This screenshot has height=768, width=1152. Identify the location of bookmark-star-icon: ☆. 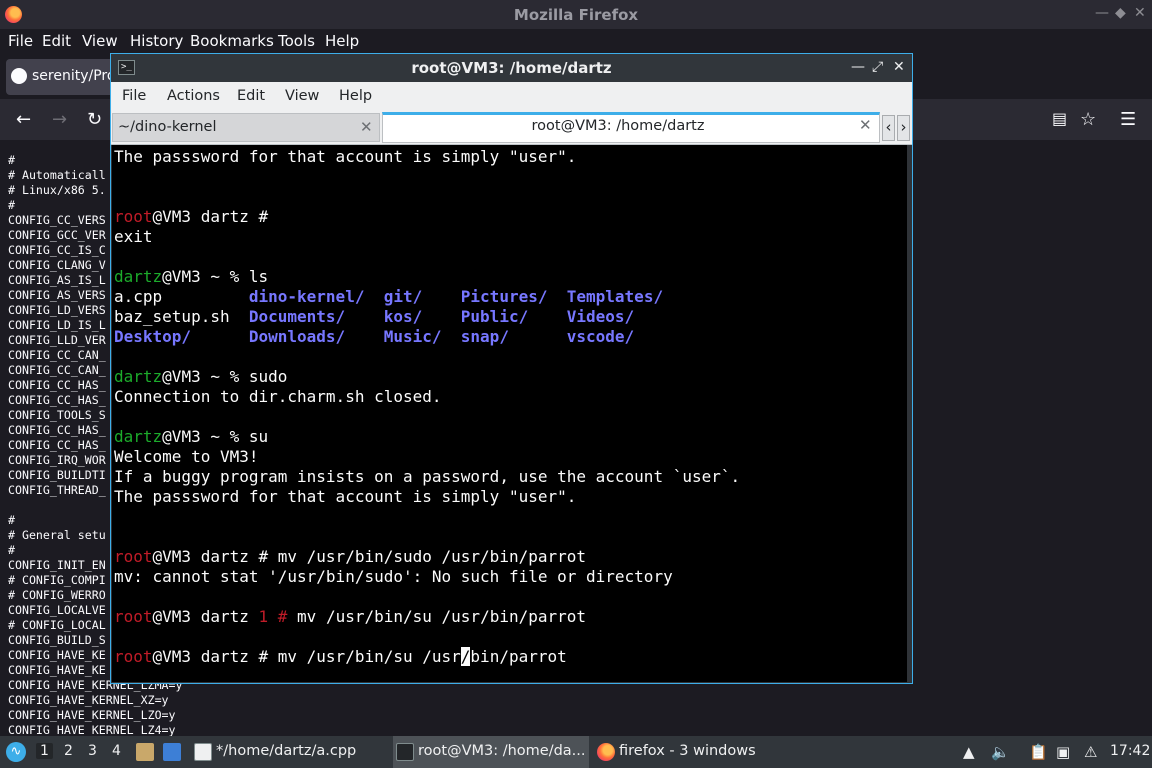
(1088, 119).